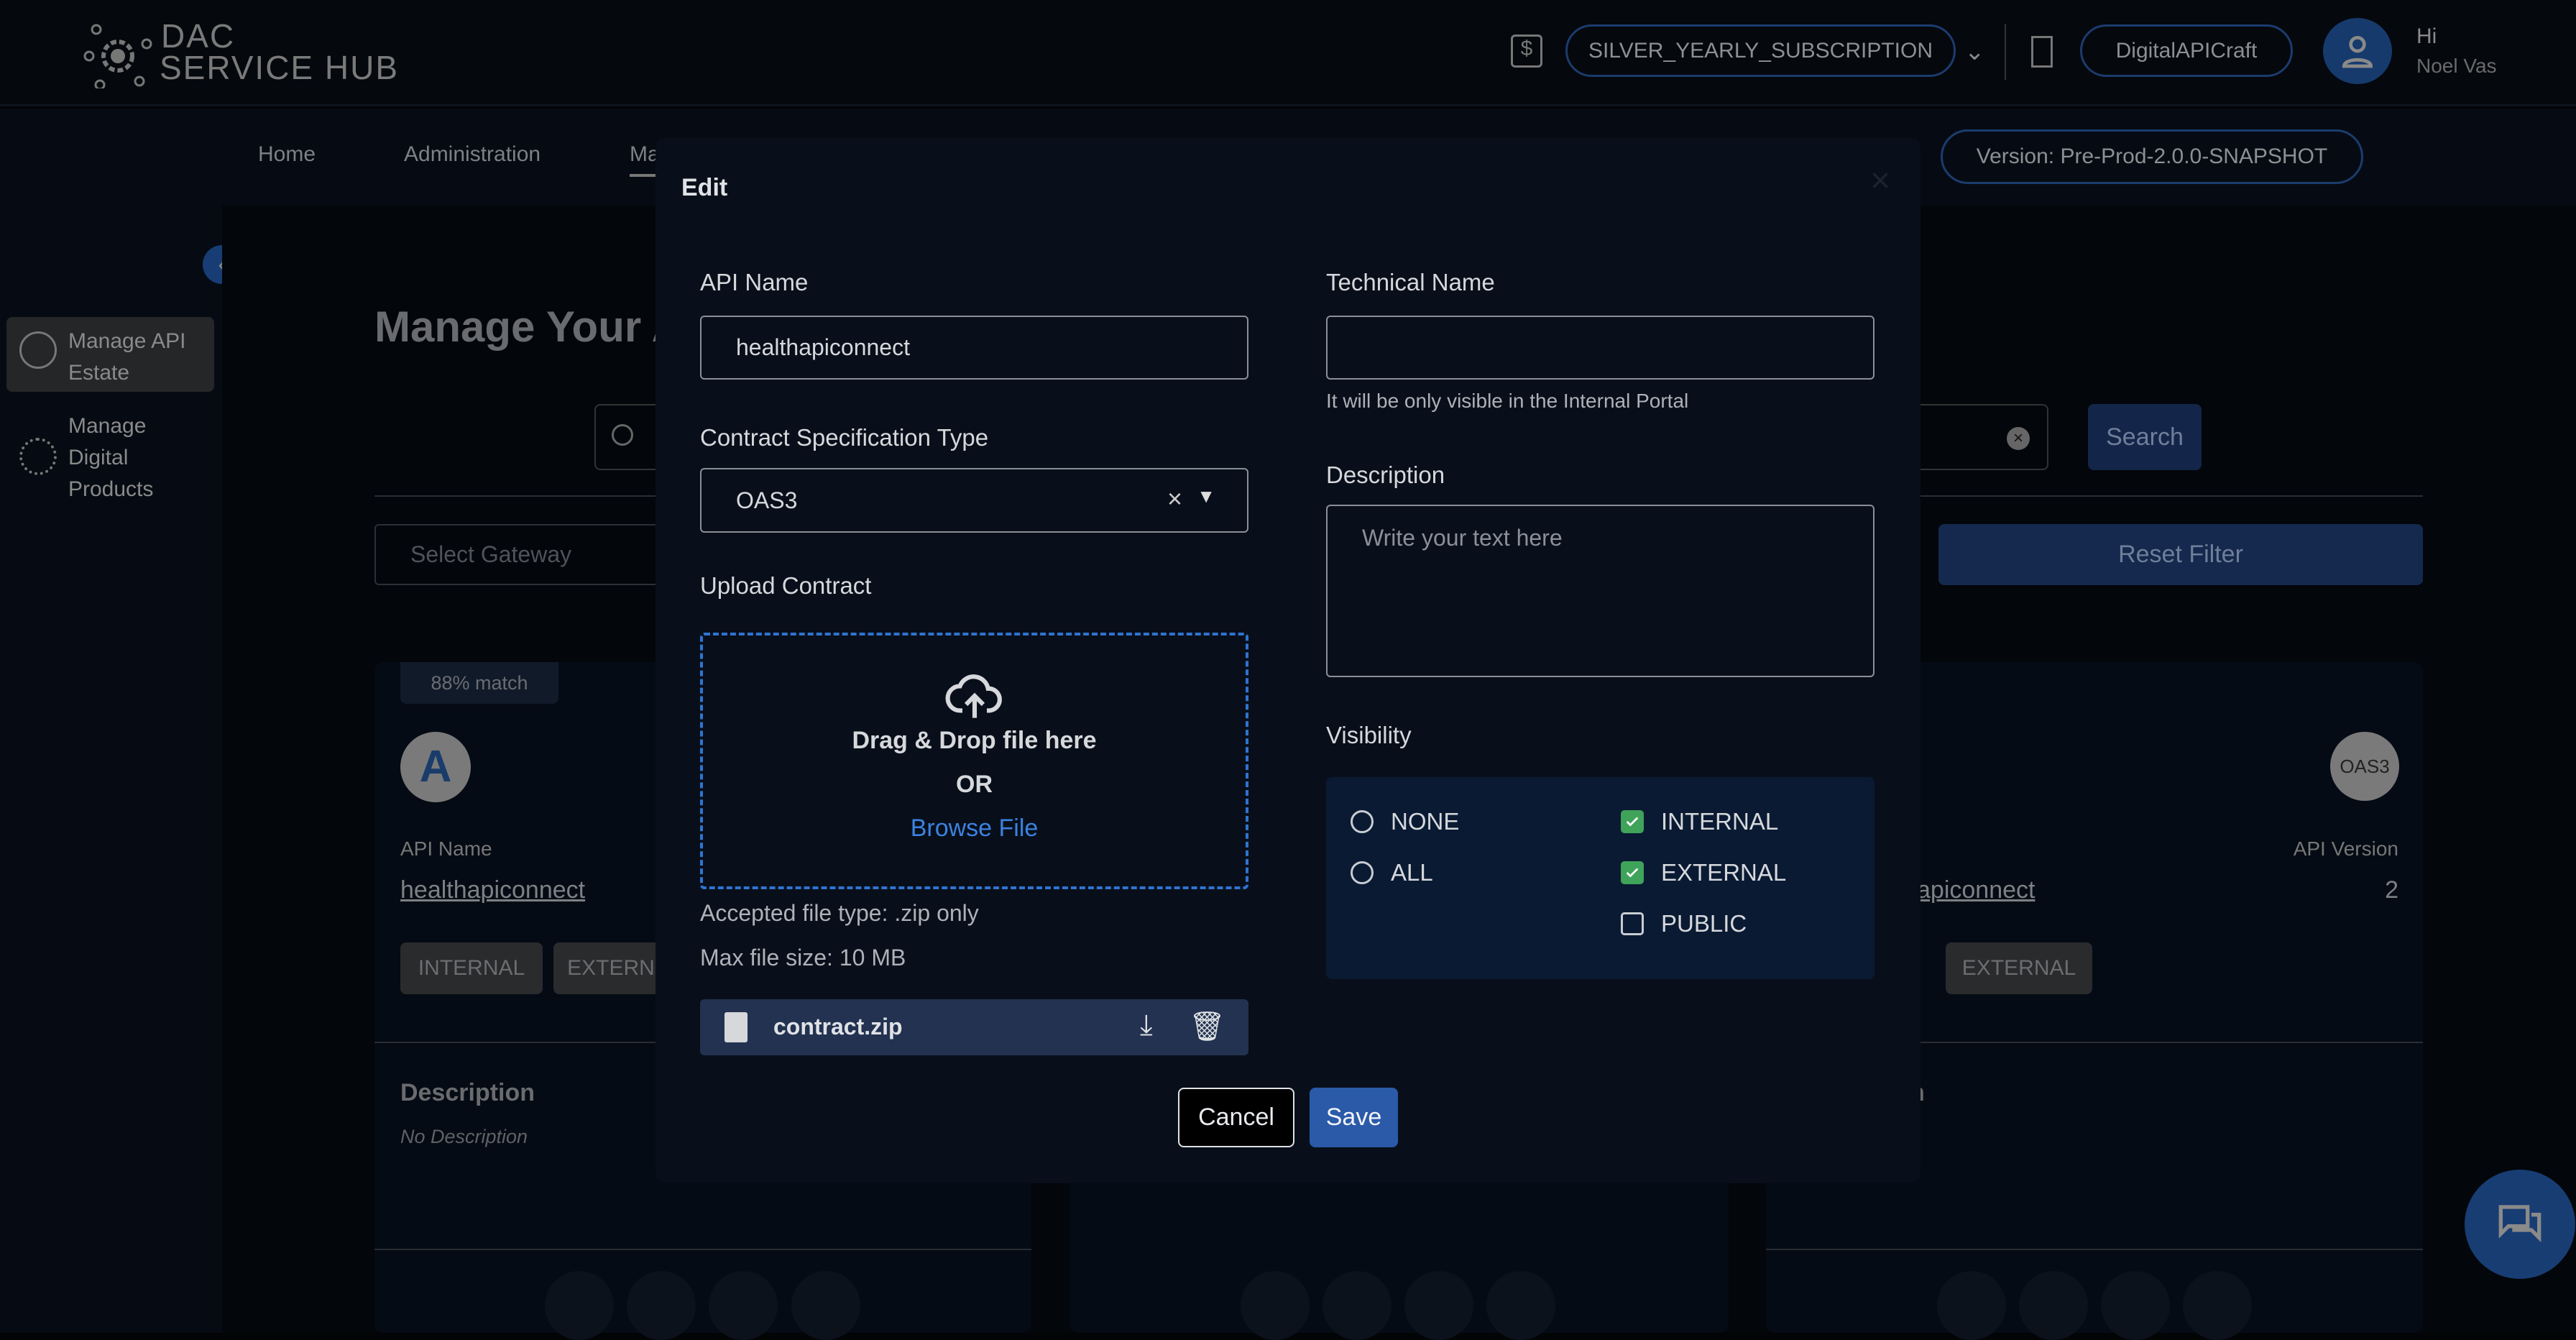 This screenshot has height=1340, width=2576. I want to click on subscription-icon: $, so click(1526, 51).